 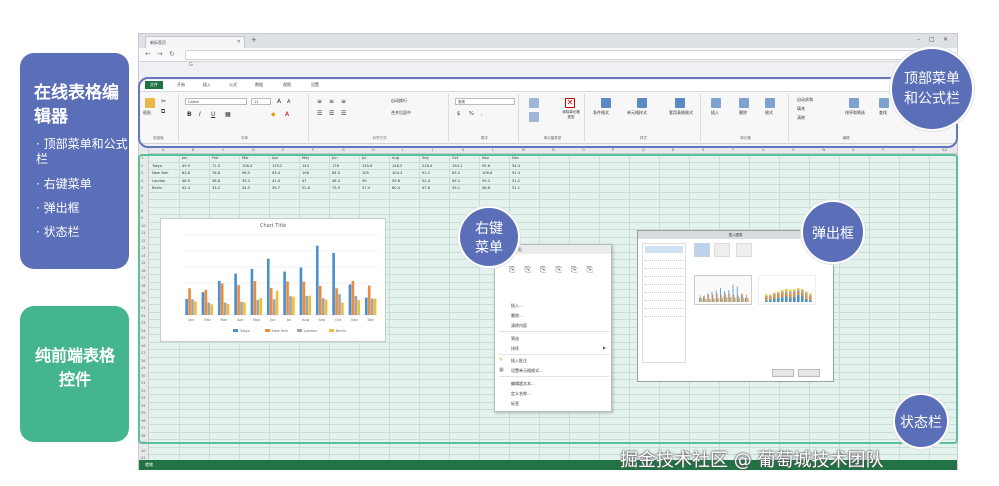 I want to click on column-letter: Y, so click(x=883, y=150).